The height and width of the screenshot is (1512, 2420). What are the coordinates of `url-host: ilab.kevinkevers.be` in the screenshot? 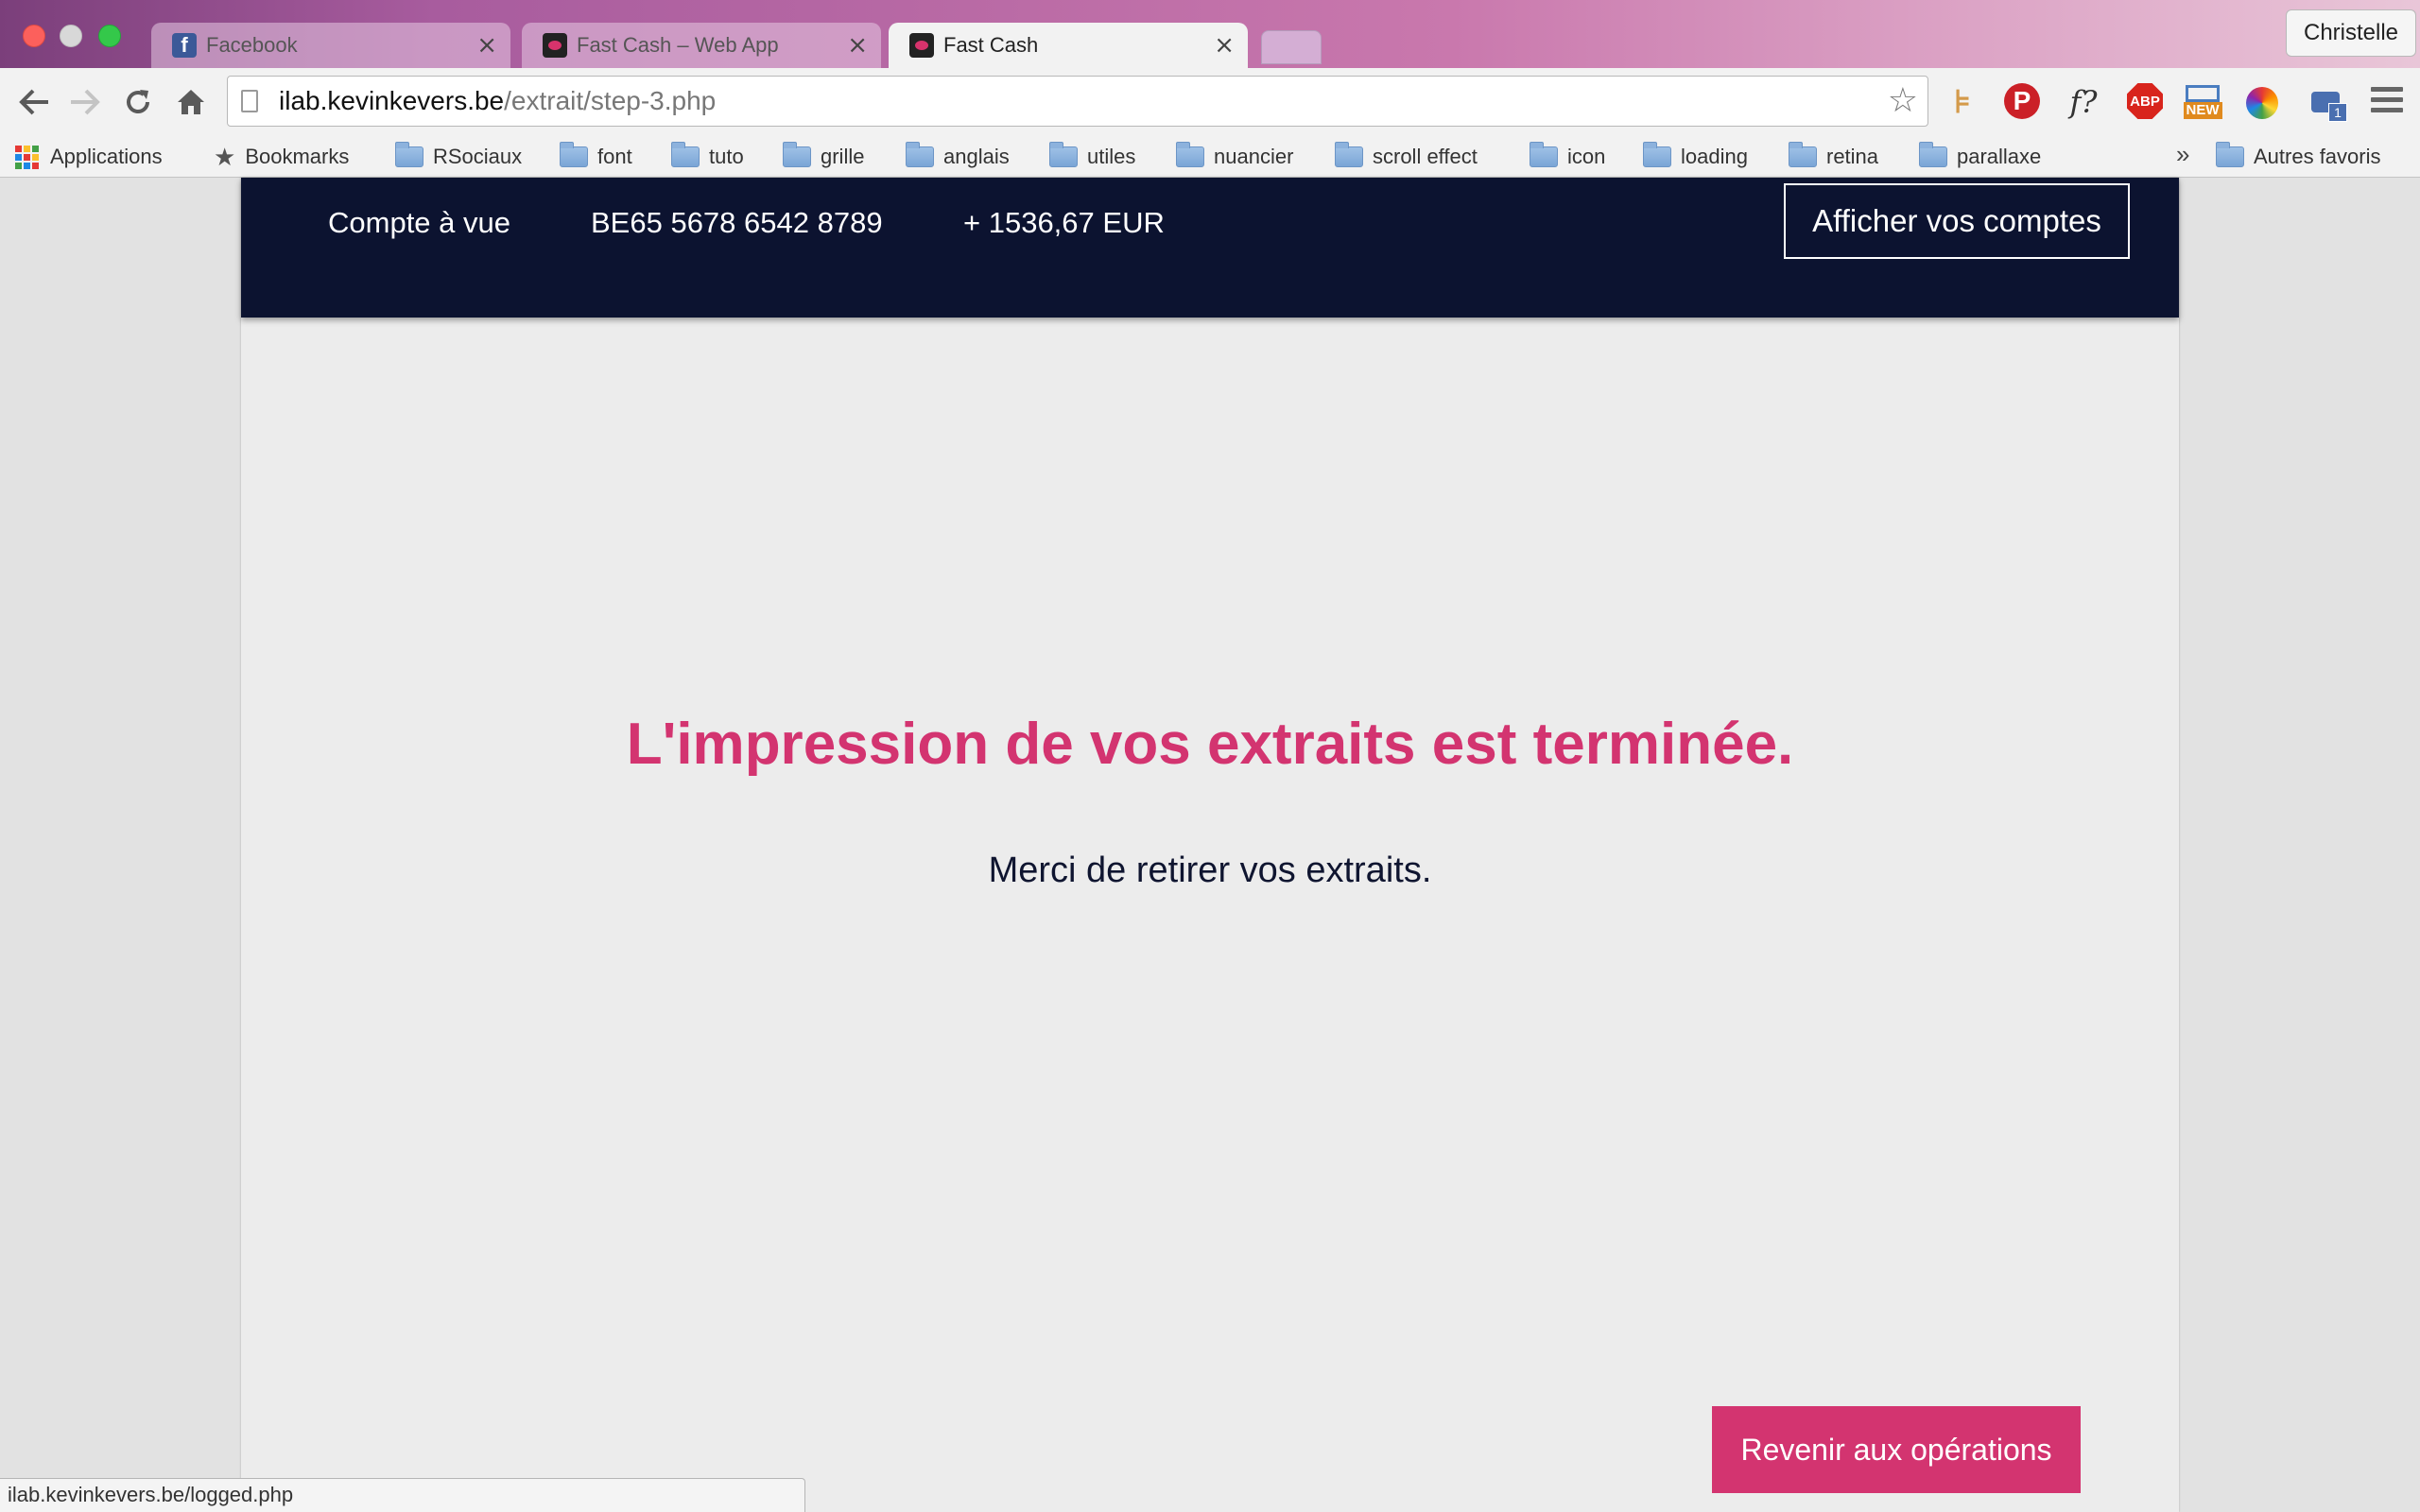 It's located at (392, 100).